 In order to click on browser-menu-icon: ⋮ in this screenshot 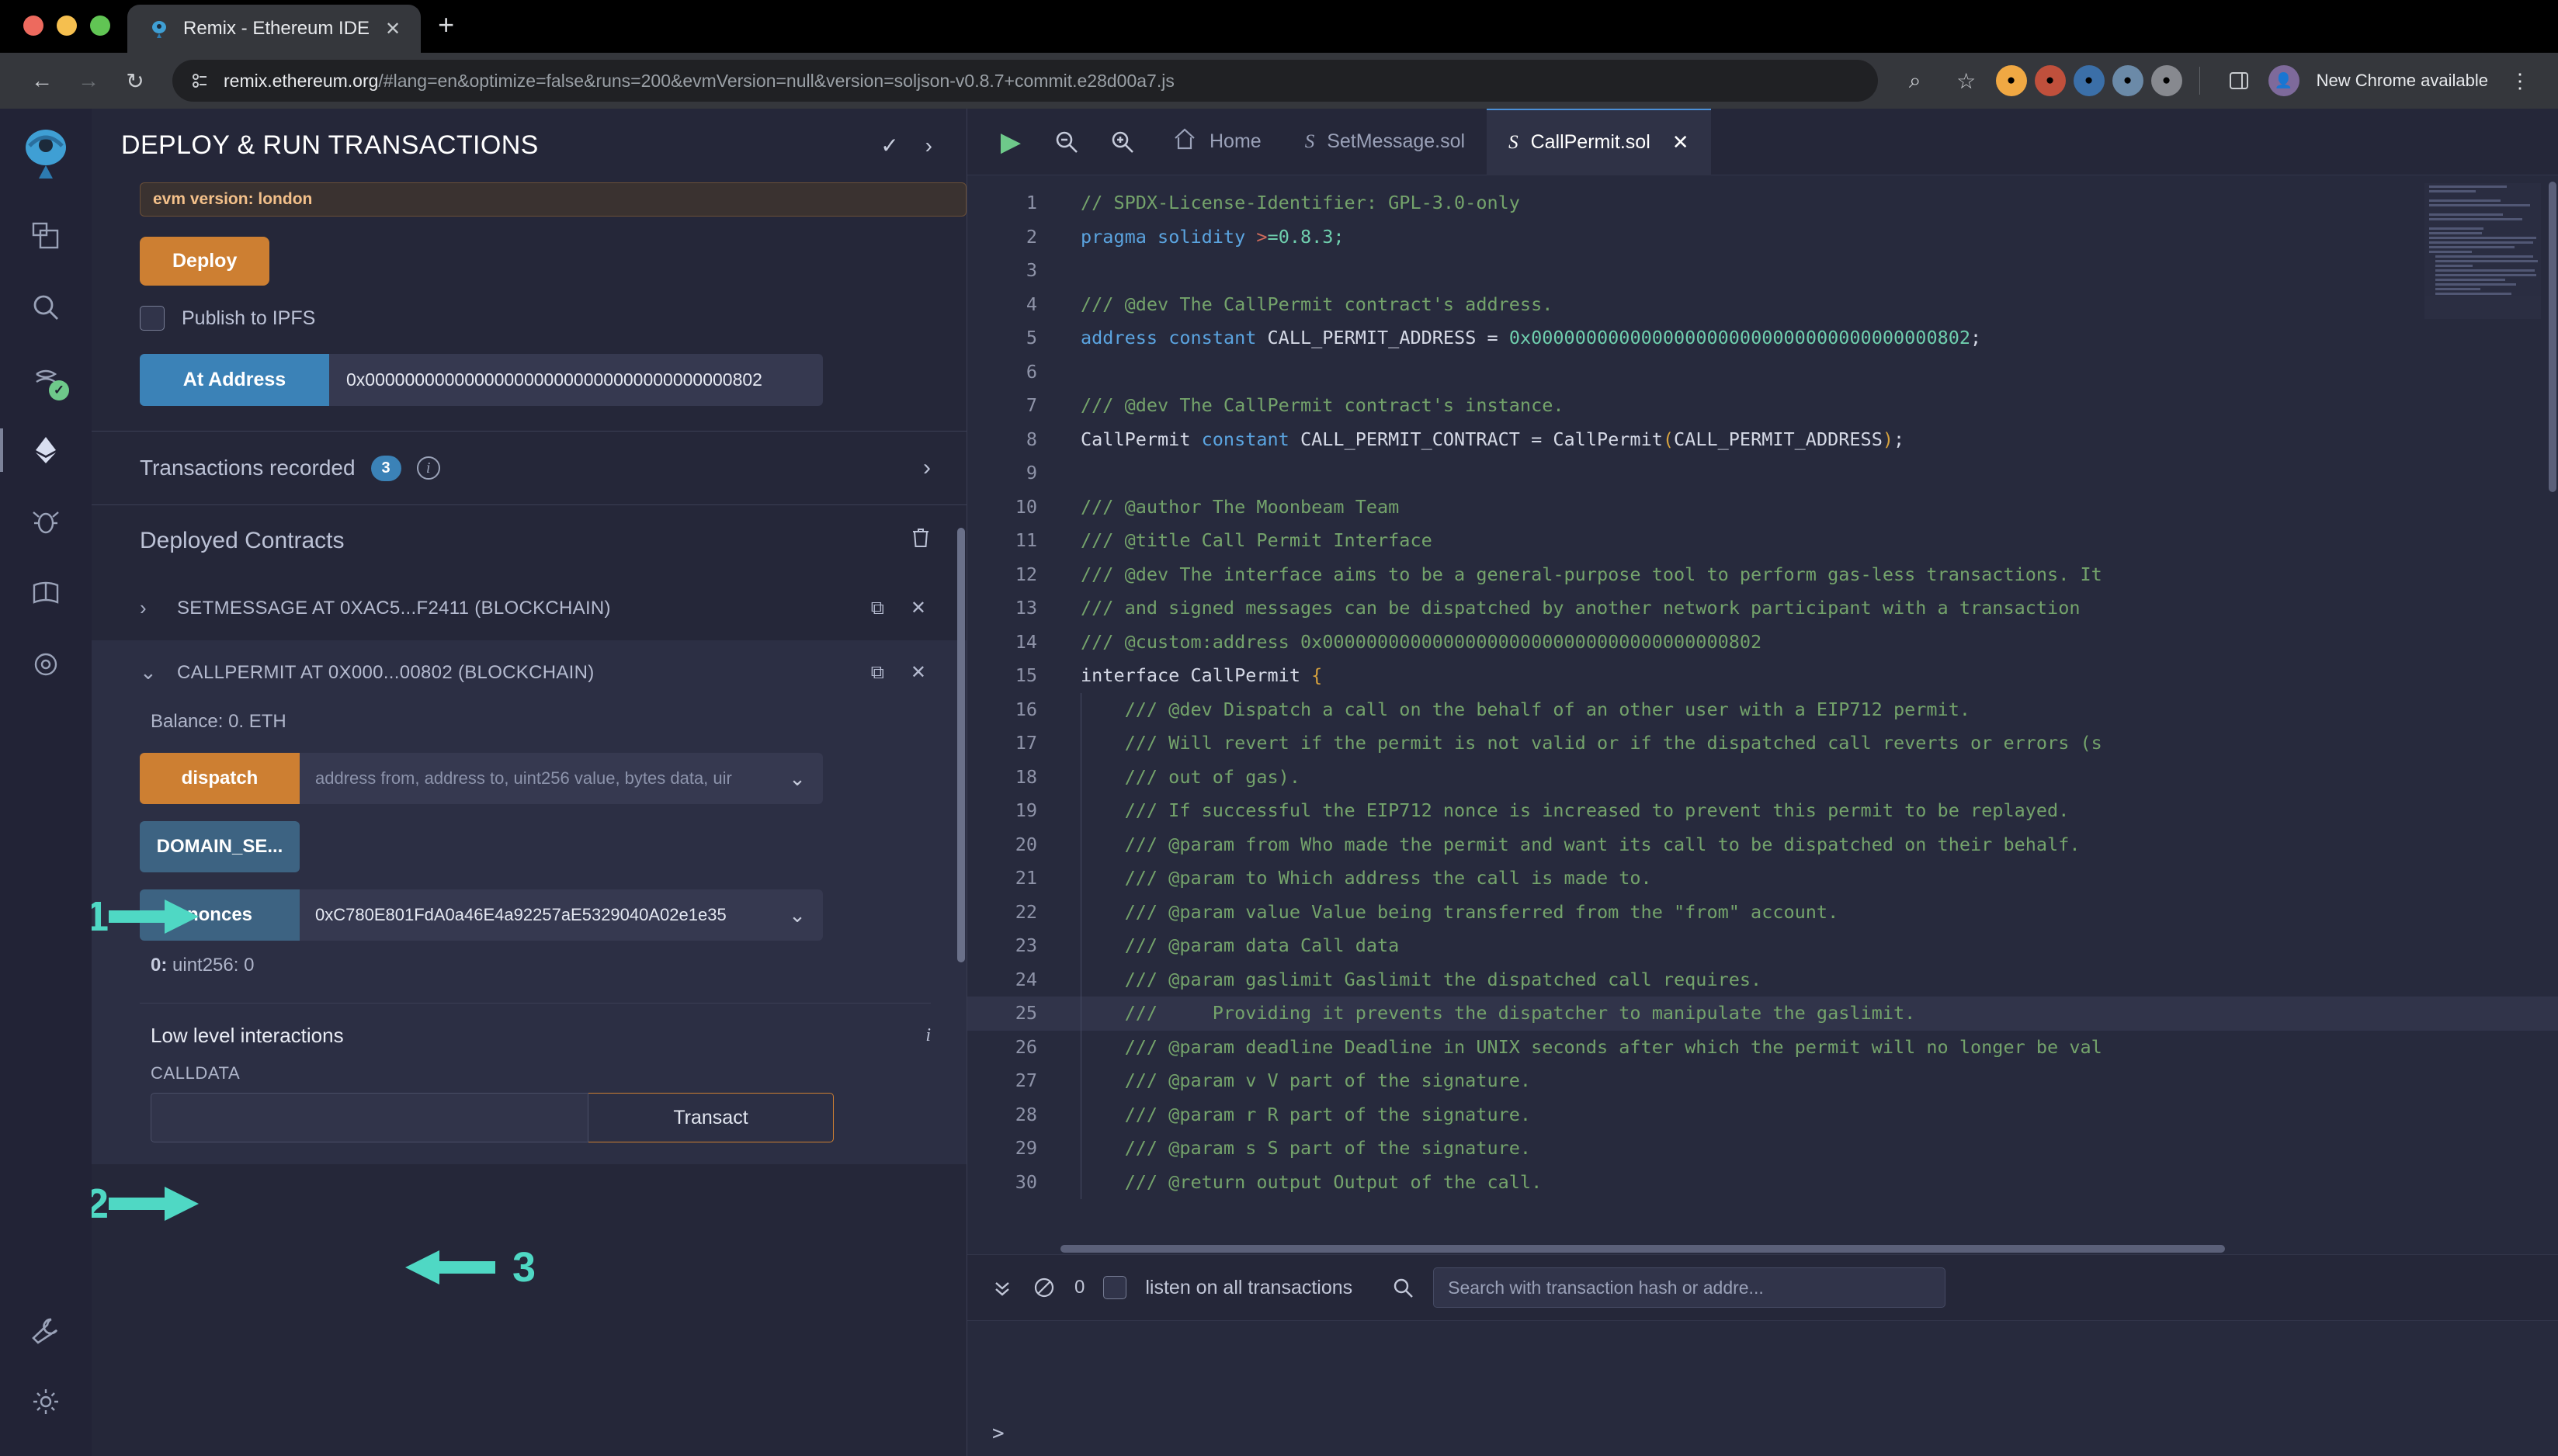, I will do `click(2517, 81)`.